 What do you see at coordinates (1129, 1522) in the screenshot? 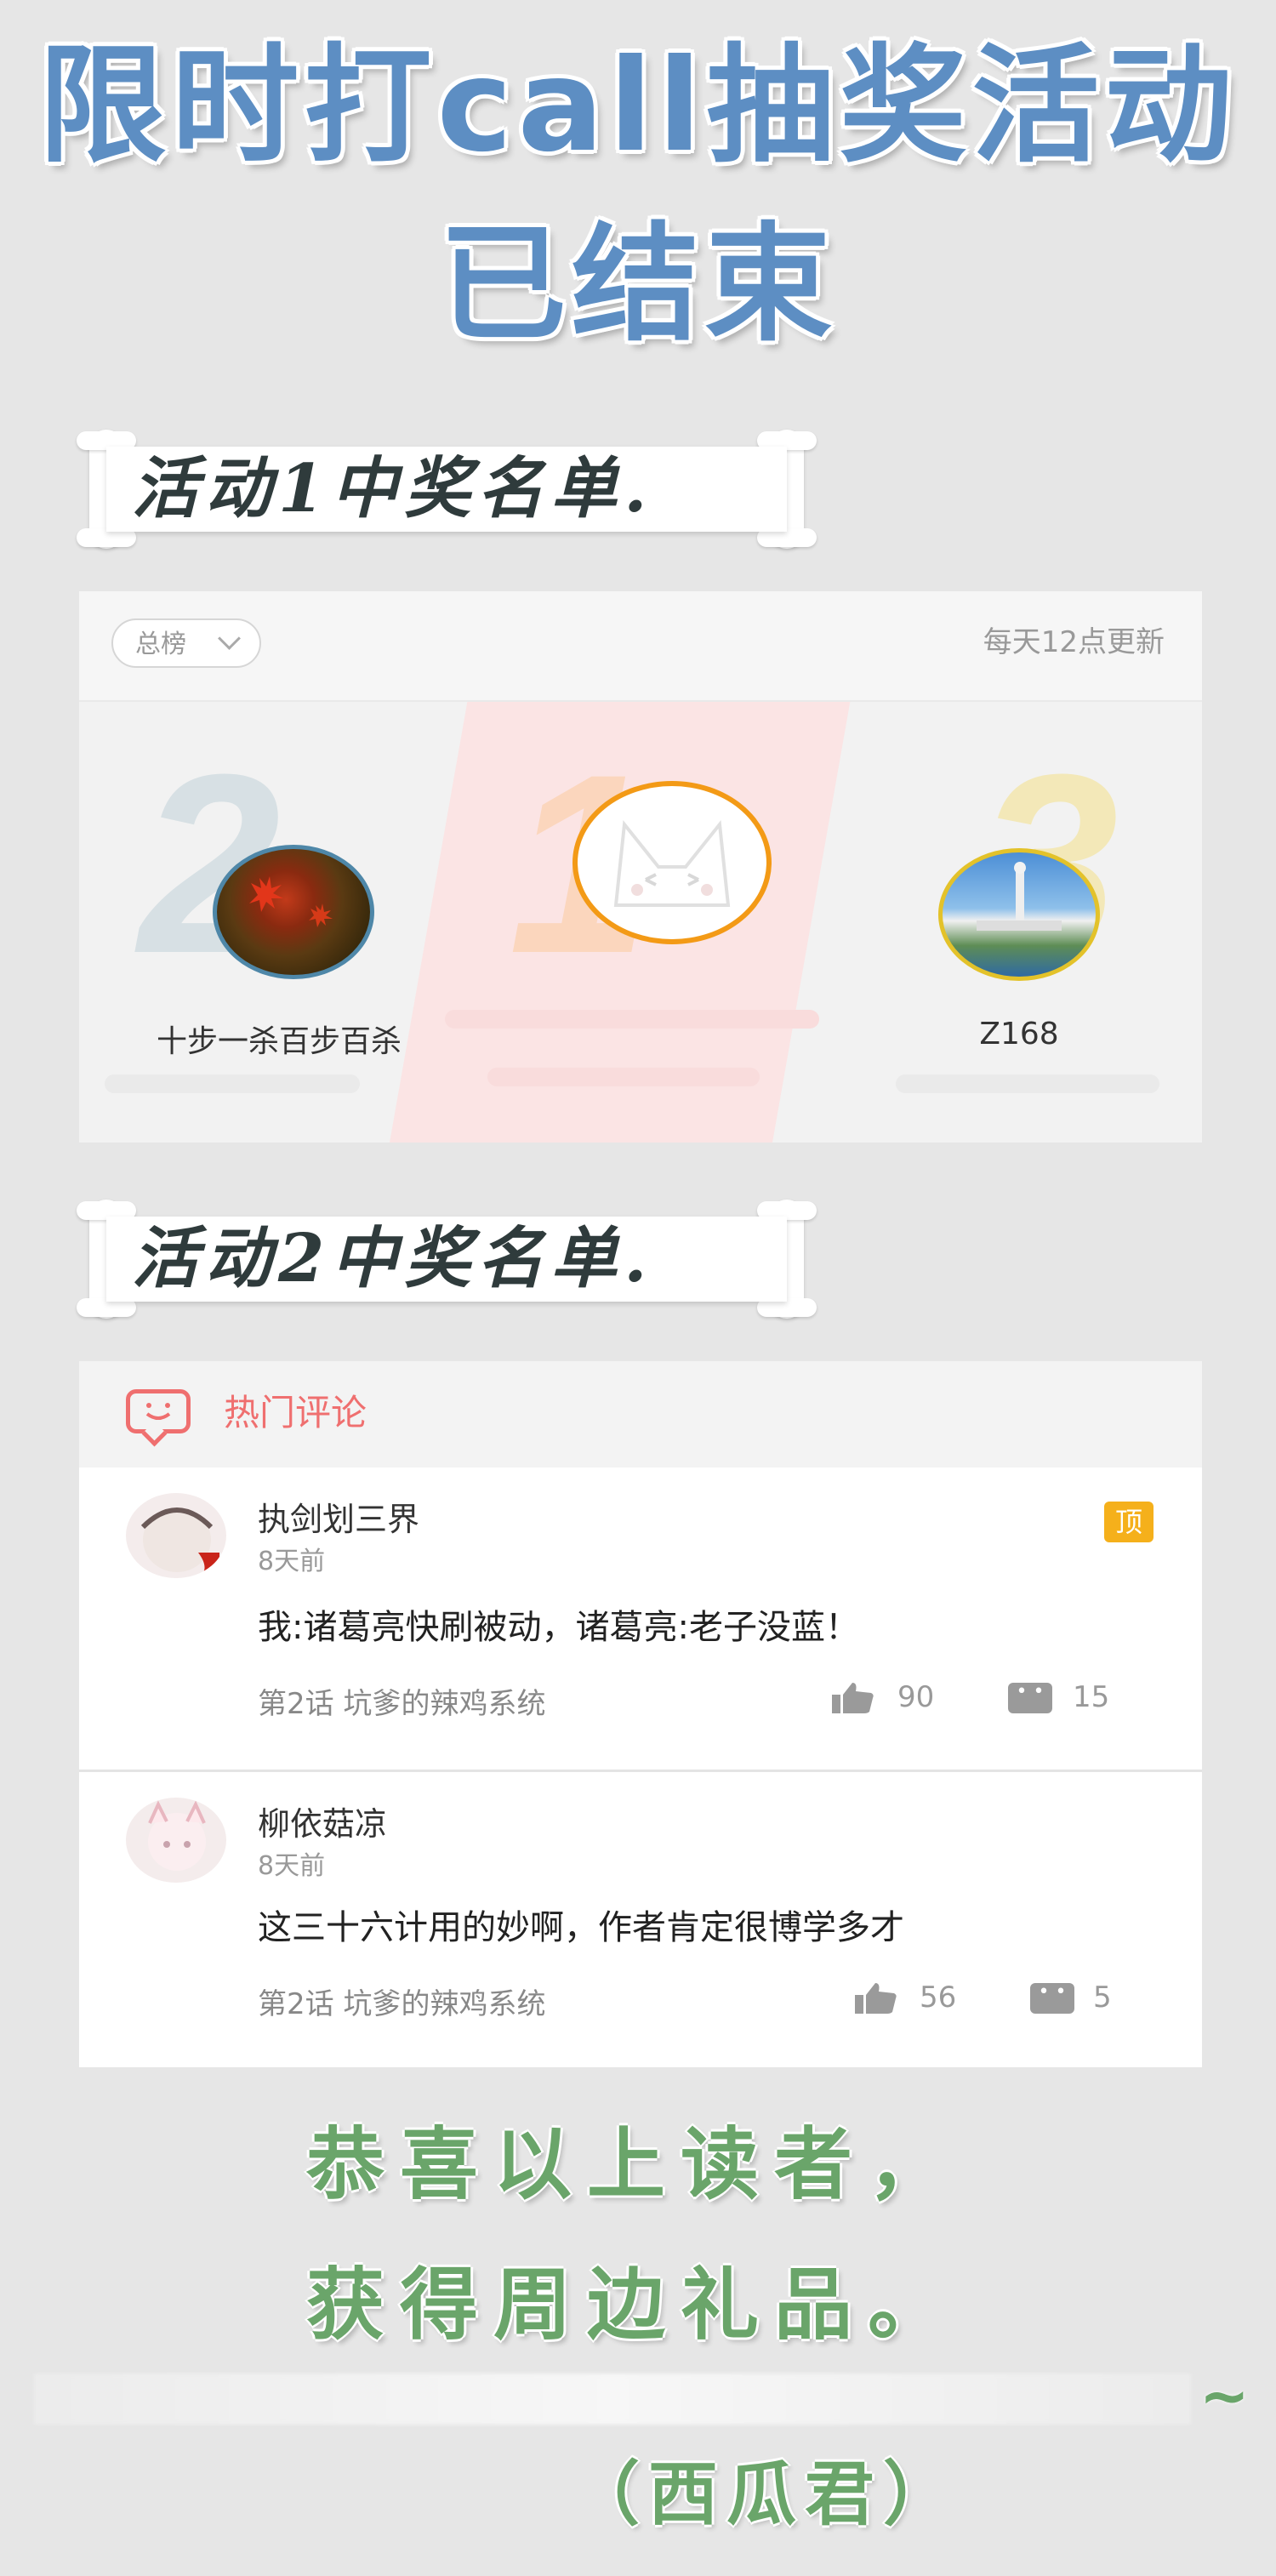
I see `pinned-badge: 顶` at bounding box center [1129, 1522].